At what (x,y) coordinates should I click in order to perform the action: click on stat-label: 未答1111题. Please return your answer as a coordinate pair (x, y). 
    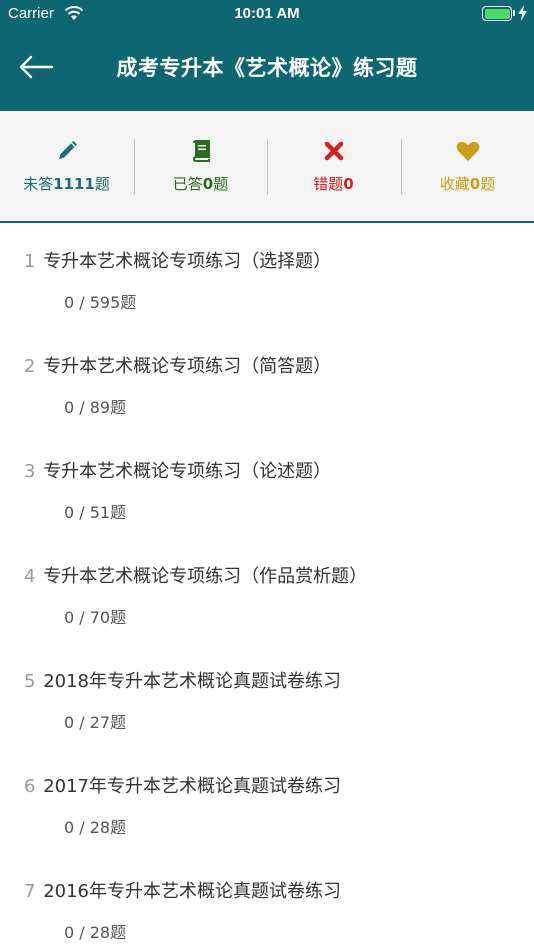
    Looking at the image, I should click on (66, 184).